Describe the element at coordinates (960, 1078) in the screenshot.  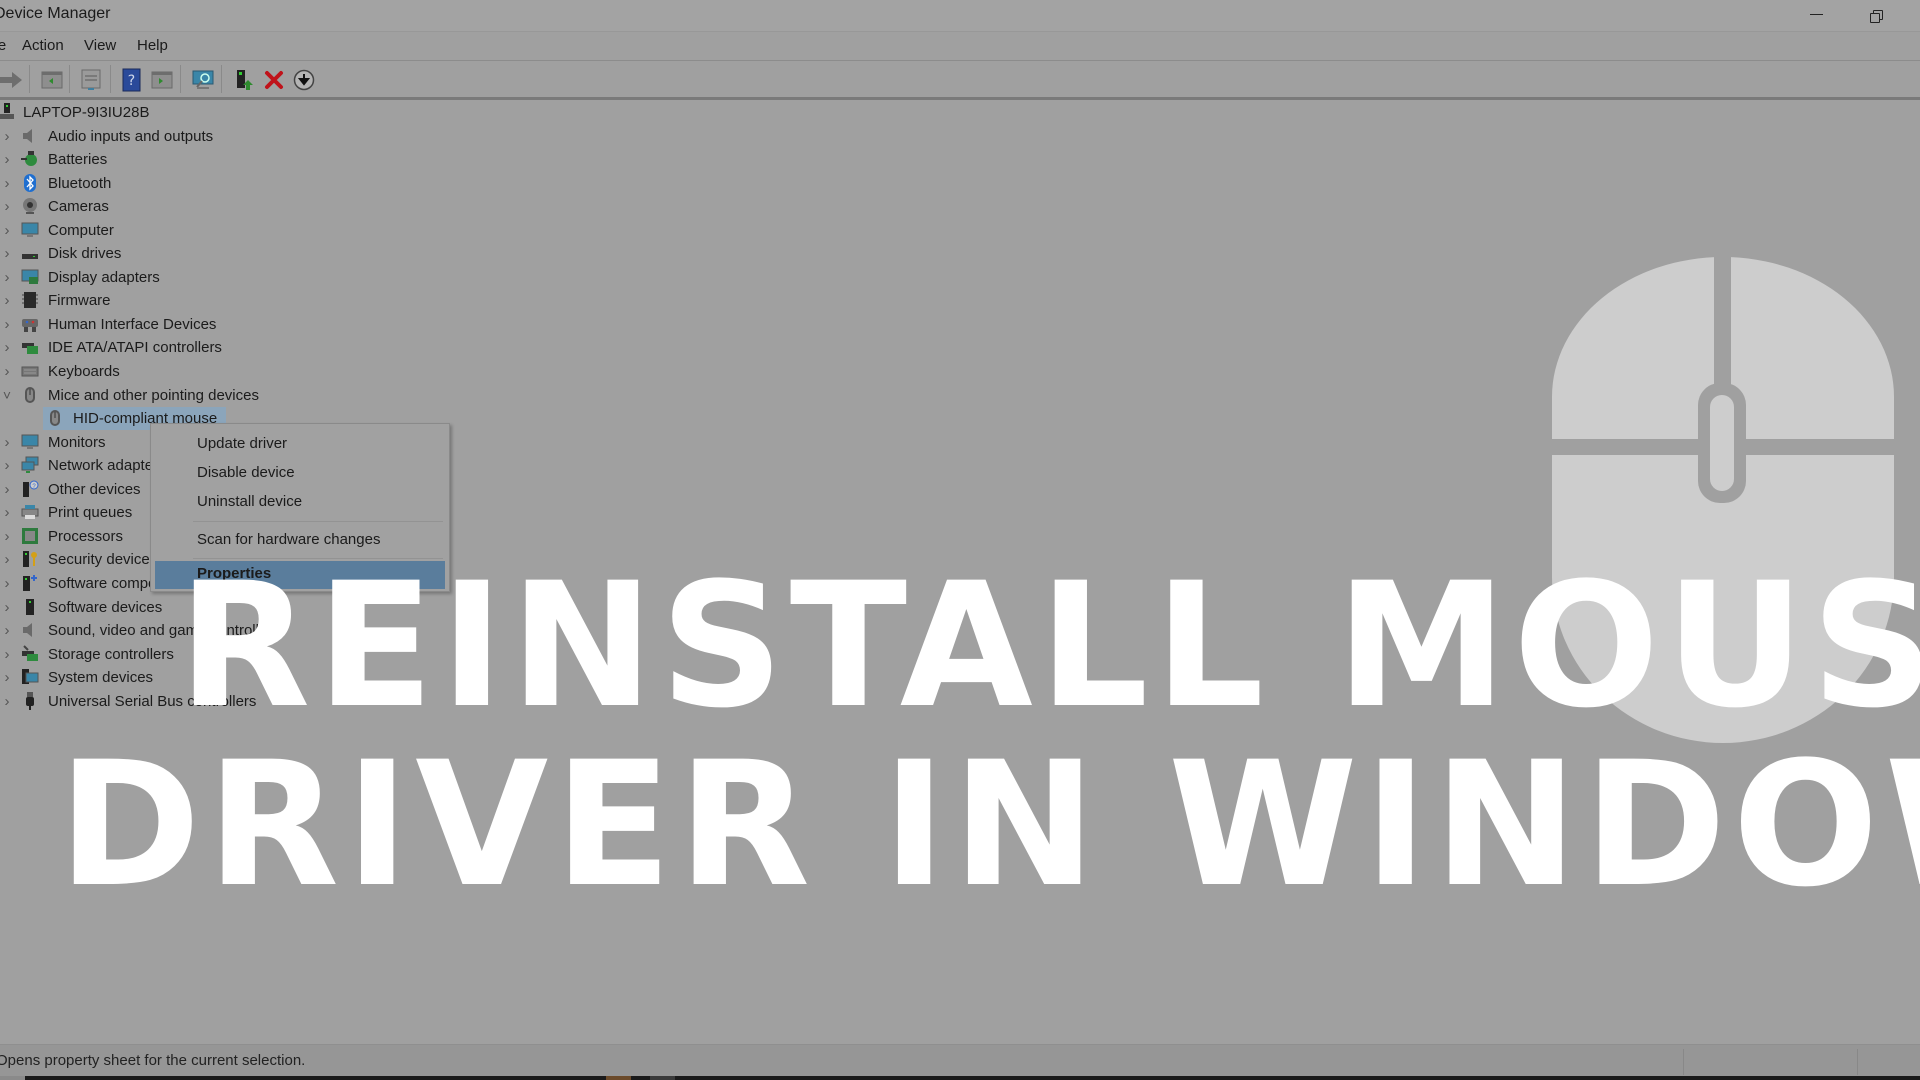
I see `taskbar-edge` at that location.